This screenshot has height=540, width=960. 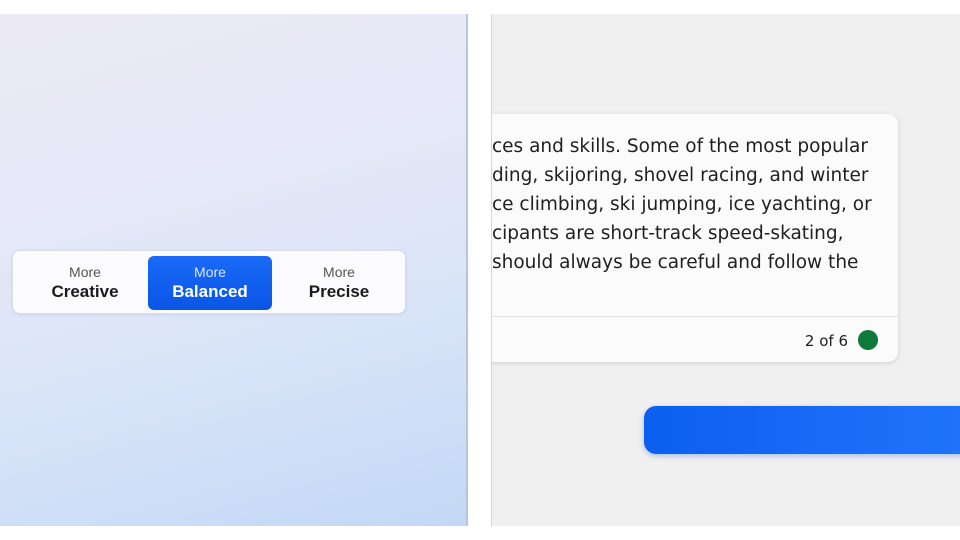 What do you see at coordinates (480, 270) in the screenshot?
I see `panel-gap` at bounding box center [480, 270].